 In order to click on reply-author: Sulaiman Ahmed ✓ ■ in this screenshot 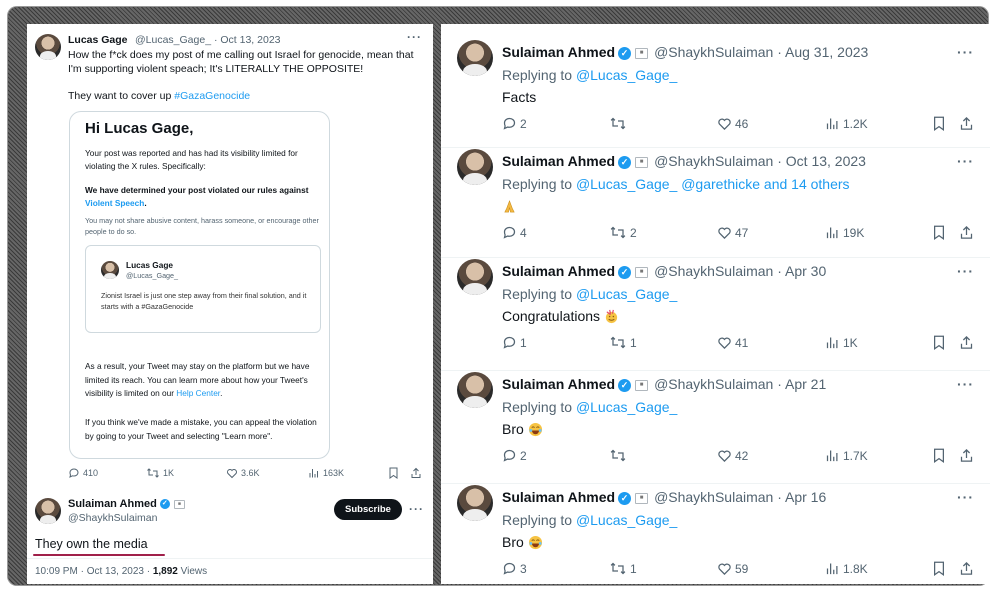, I will do `click(126, 504)`.